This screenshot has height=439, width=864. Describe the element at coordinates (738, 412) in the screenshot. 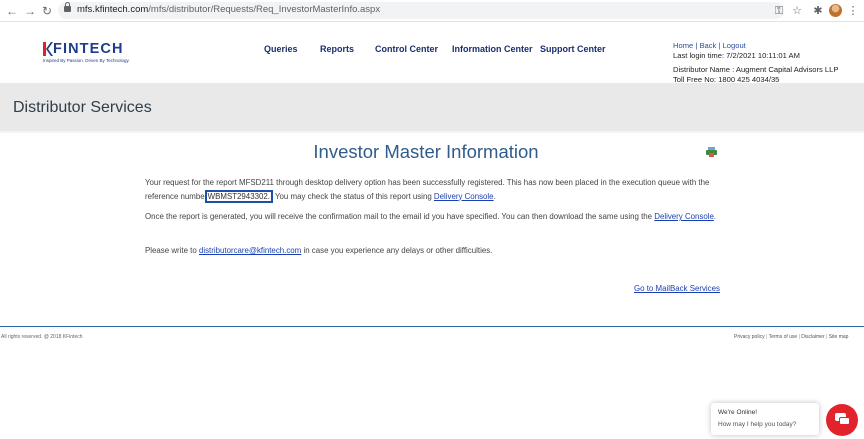

I see `chat-status: We're Online!` at that location.